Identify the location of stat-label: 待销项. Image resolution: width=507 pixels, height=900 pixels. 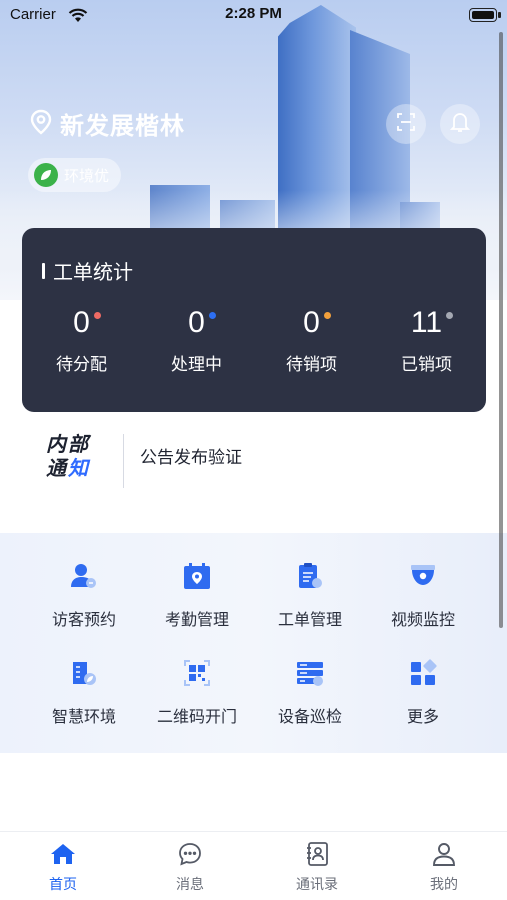
(311, 365).